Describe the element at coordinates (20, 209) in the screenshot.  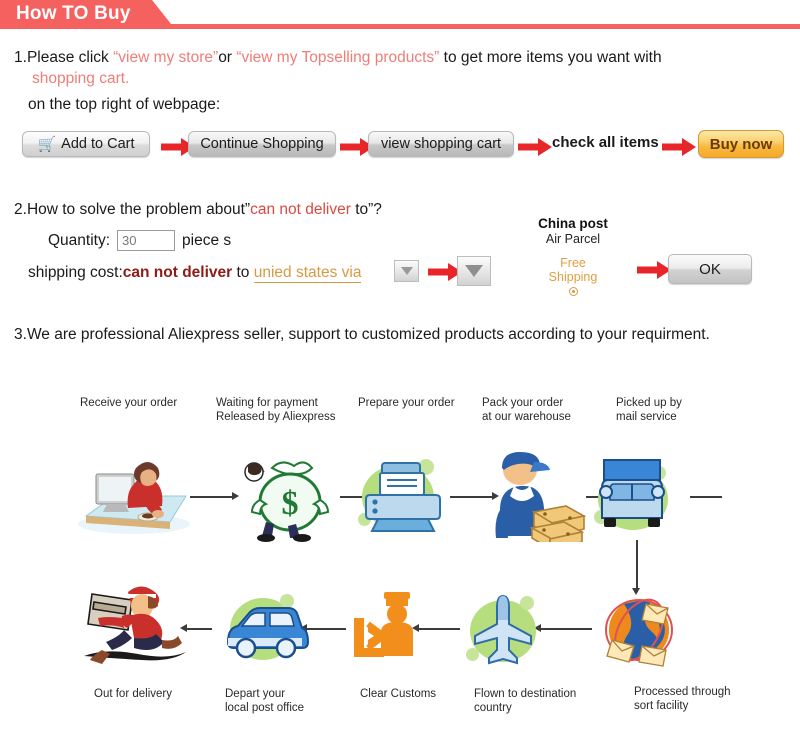
I see `step2-number: 2.` at that location.